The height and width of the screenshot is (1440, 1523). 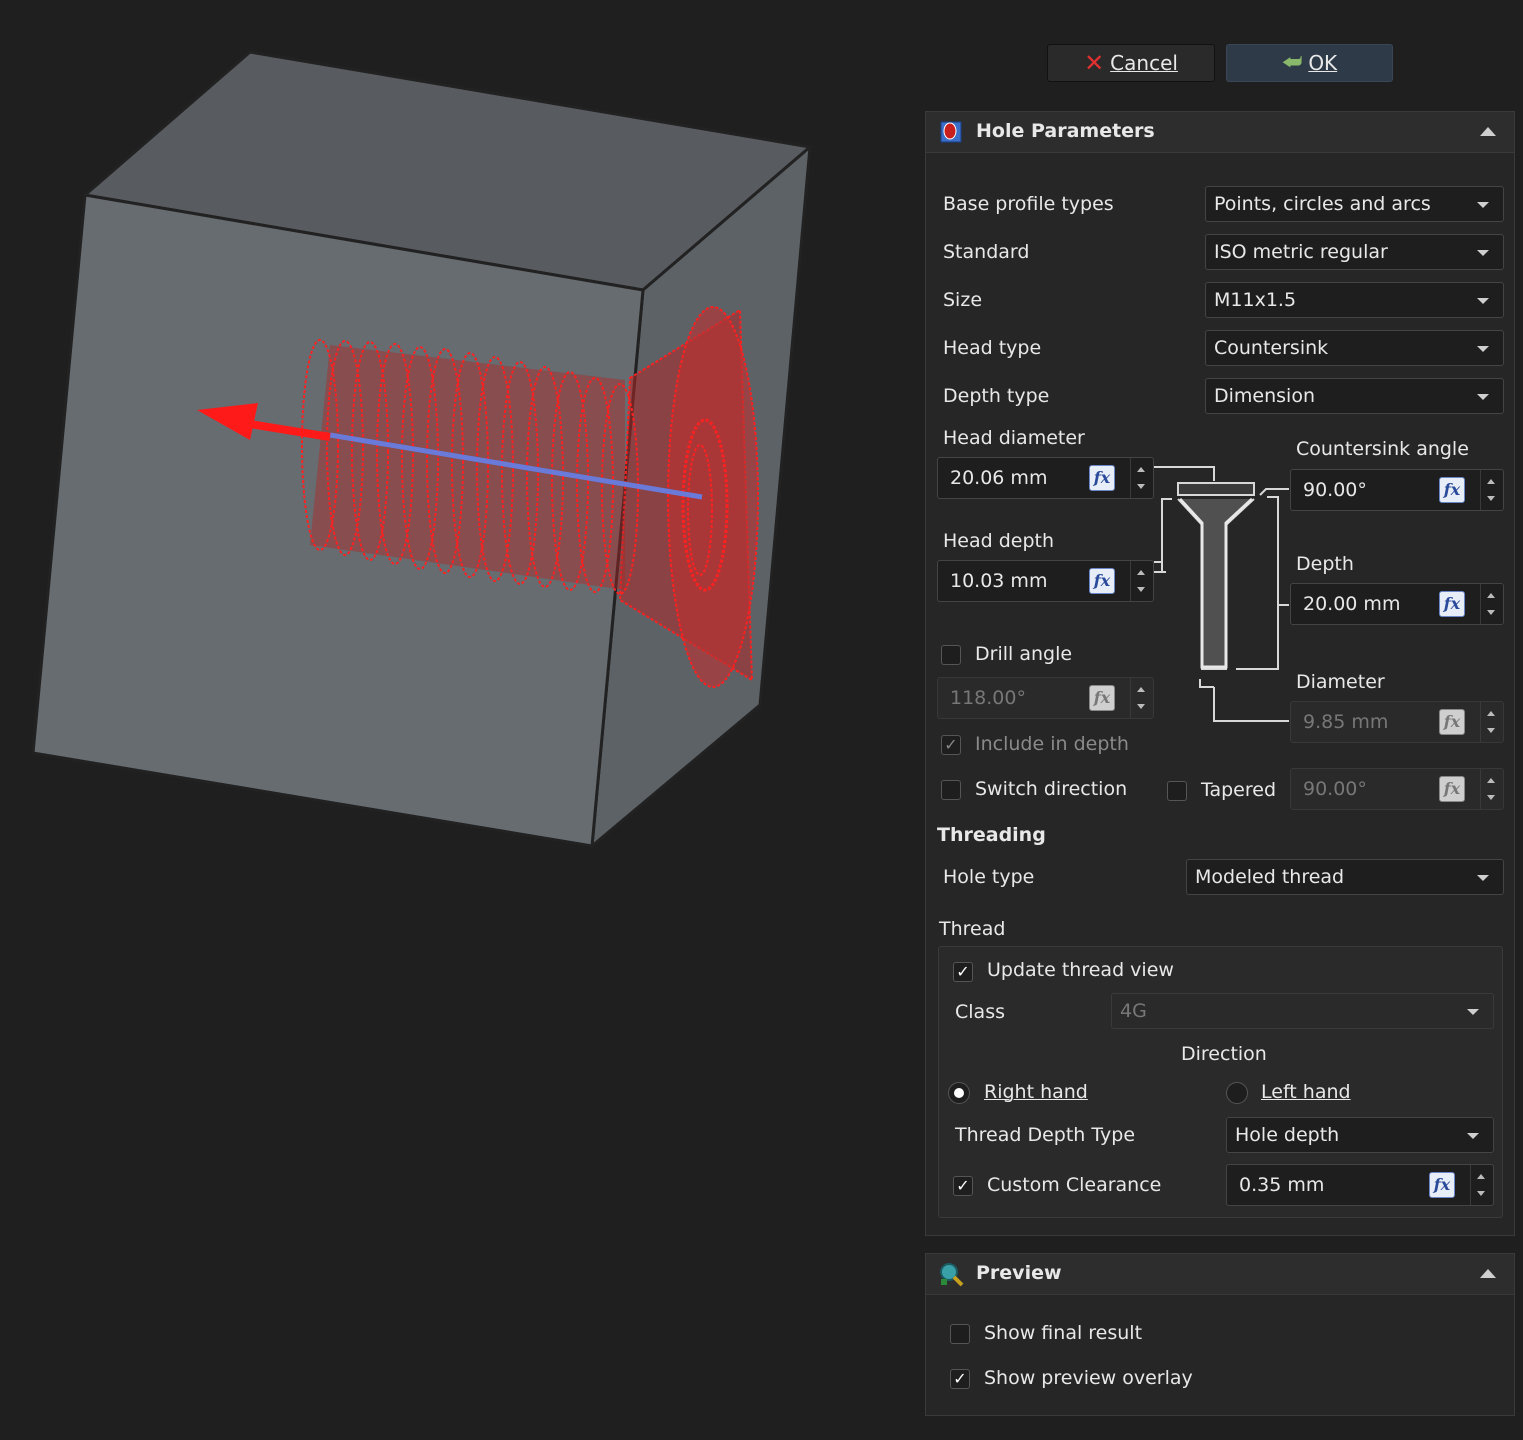 What do you see at coordinates (951, 790) in the screenshot?
I see `switch-direction-checkbox` at bounding box center [951, 790].